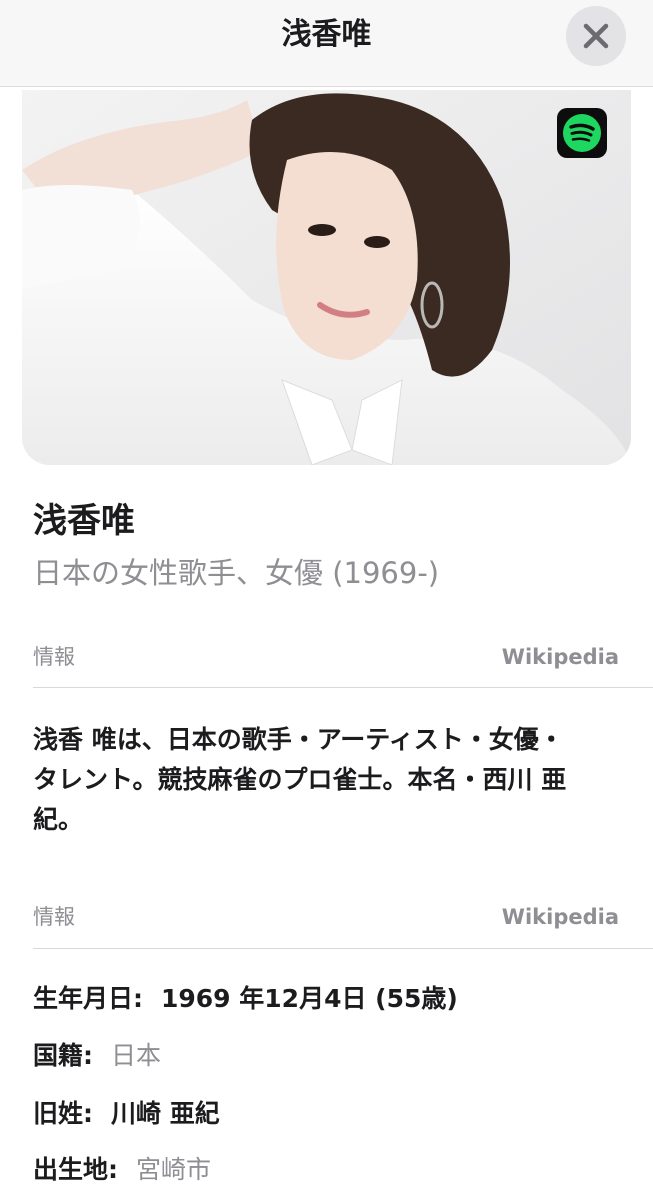  I want to click on header-bar: 浅香唯, so click(326, 43).